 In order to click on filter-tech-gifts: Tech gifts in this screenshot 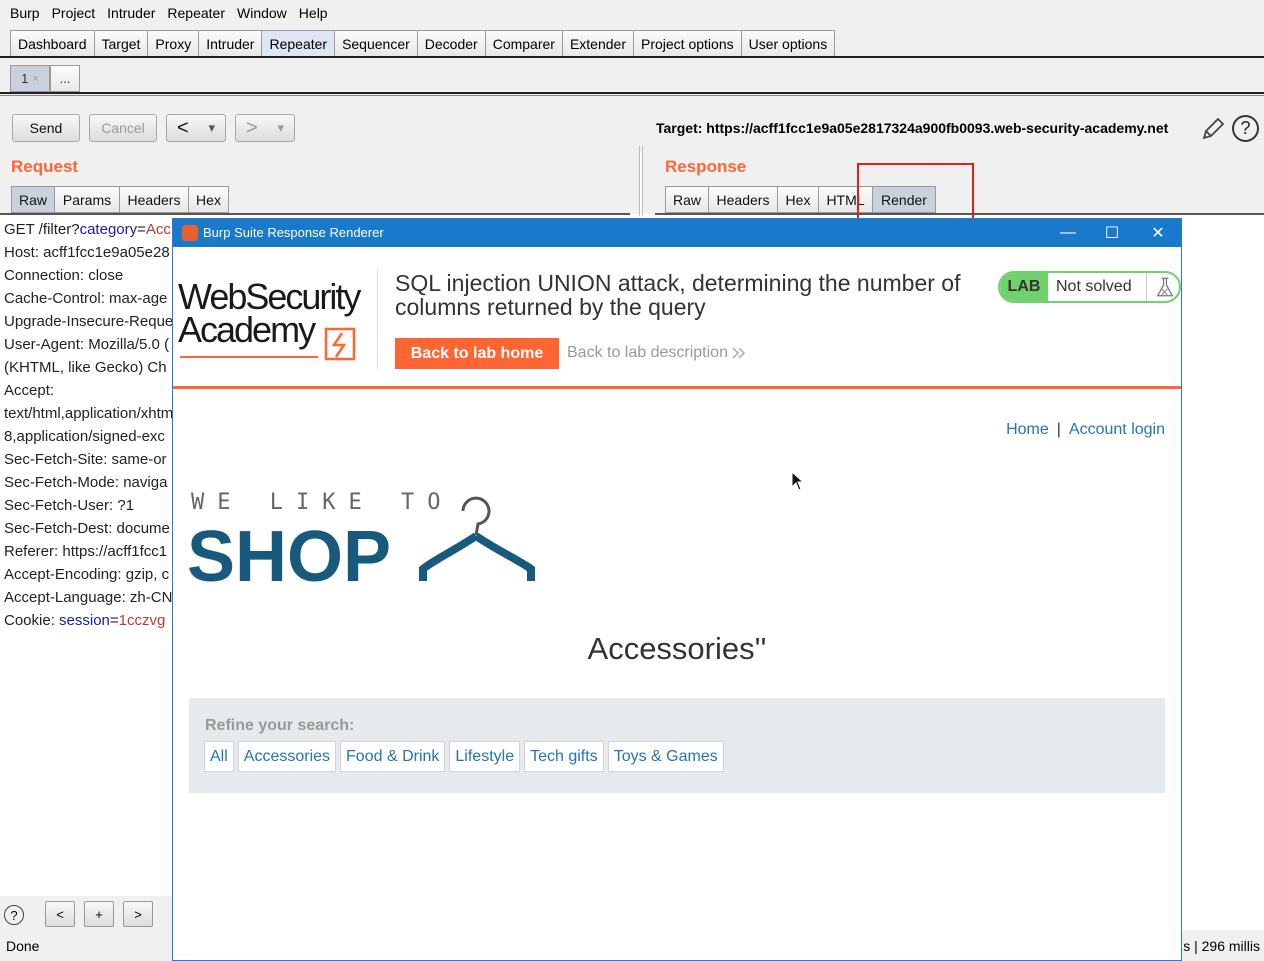, I will do `click(564, 756)`.